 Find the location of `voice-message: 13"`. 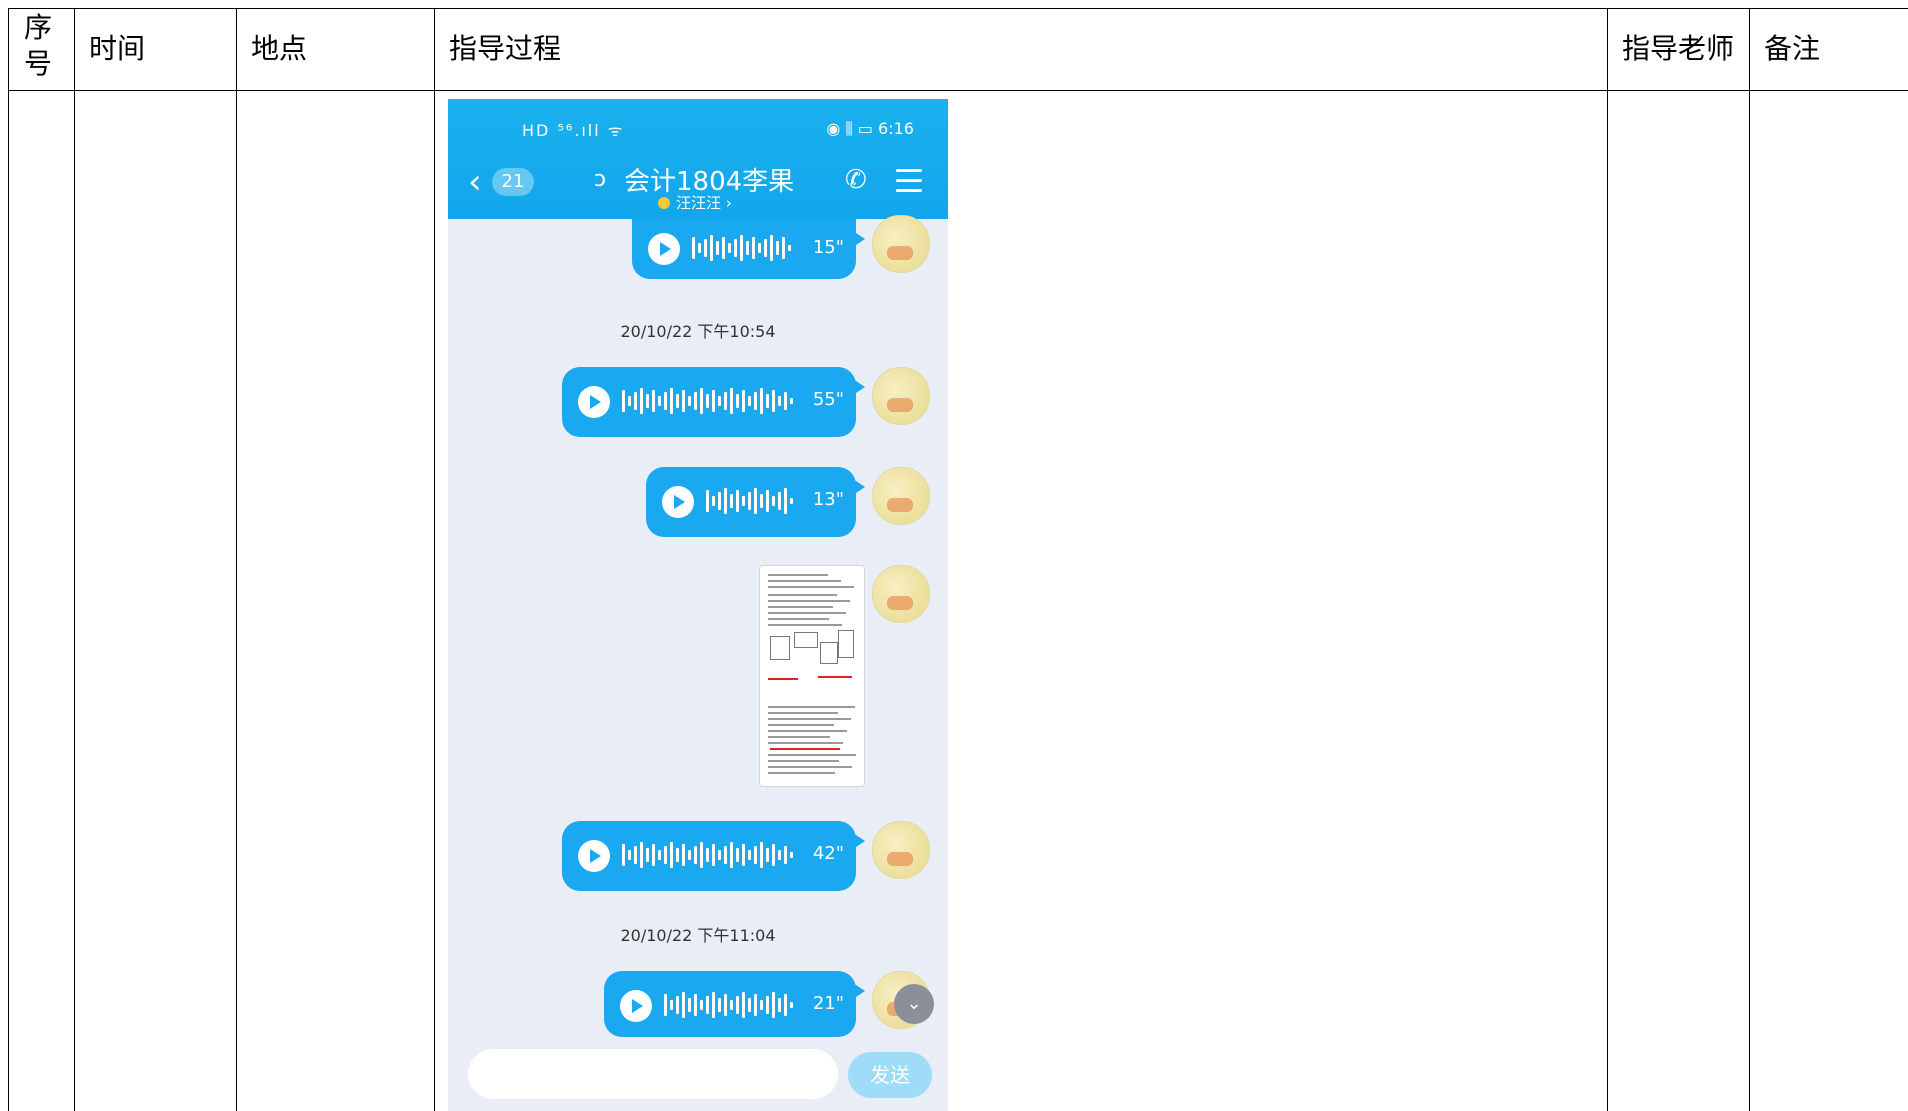

voice-message: 13" is located at coordinates (755, 502).